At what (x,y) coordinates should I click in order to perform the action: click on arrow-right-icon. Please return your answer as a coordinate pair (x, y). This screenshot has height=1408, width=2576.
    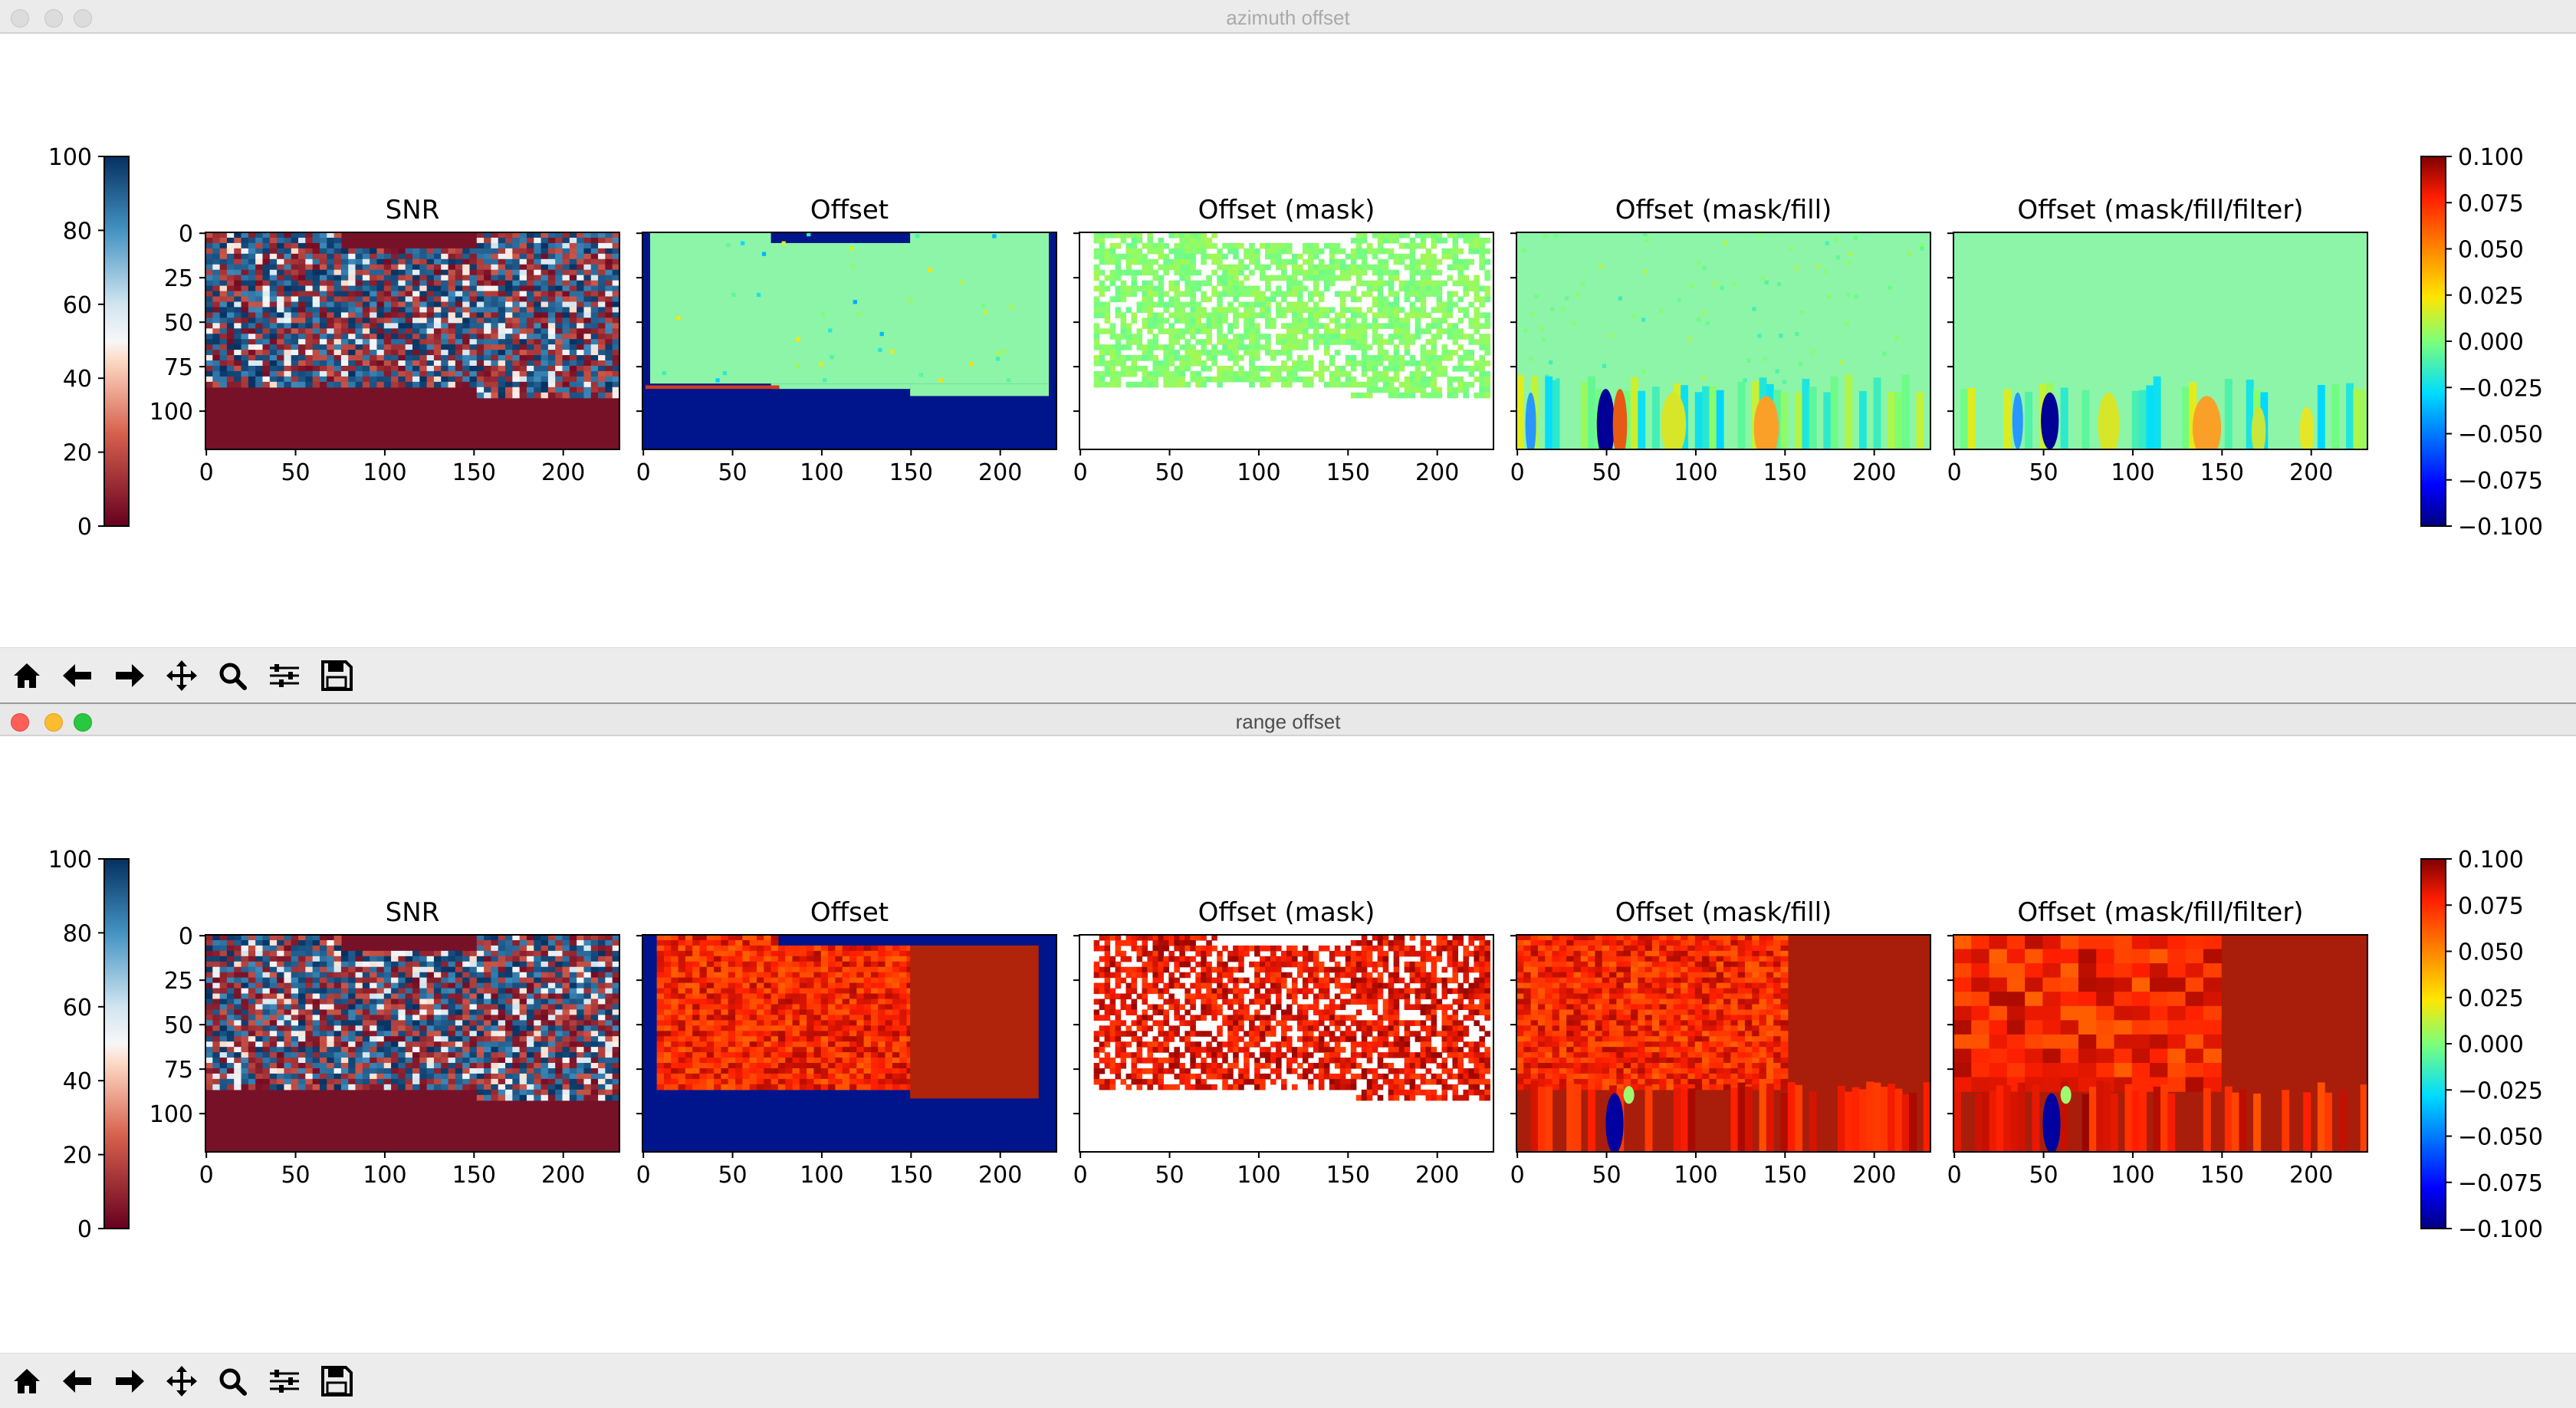
    Looking at the image, I should click on (129, 676).